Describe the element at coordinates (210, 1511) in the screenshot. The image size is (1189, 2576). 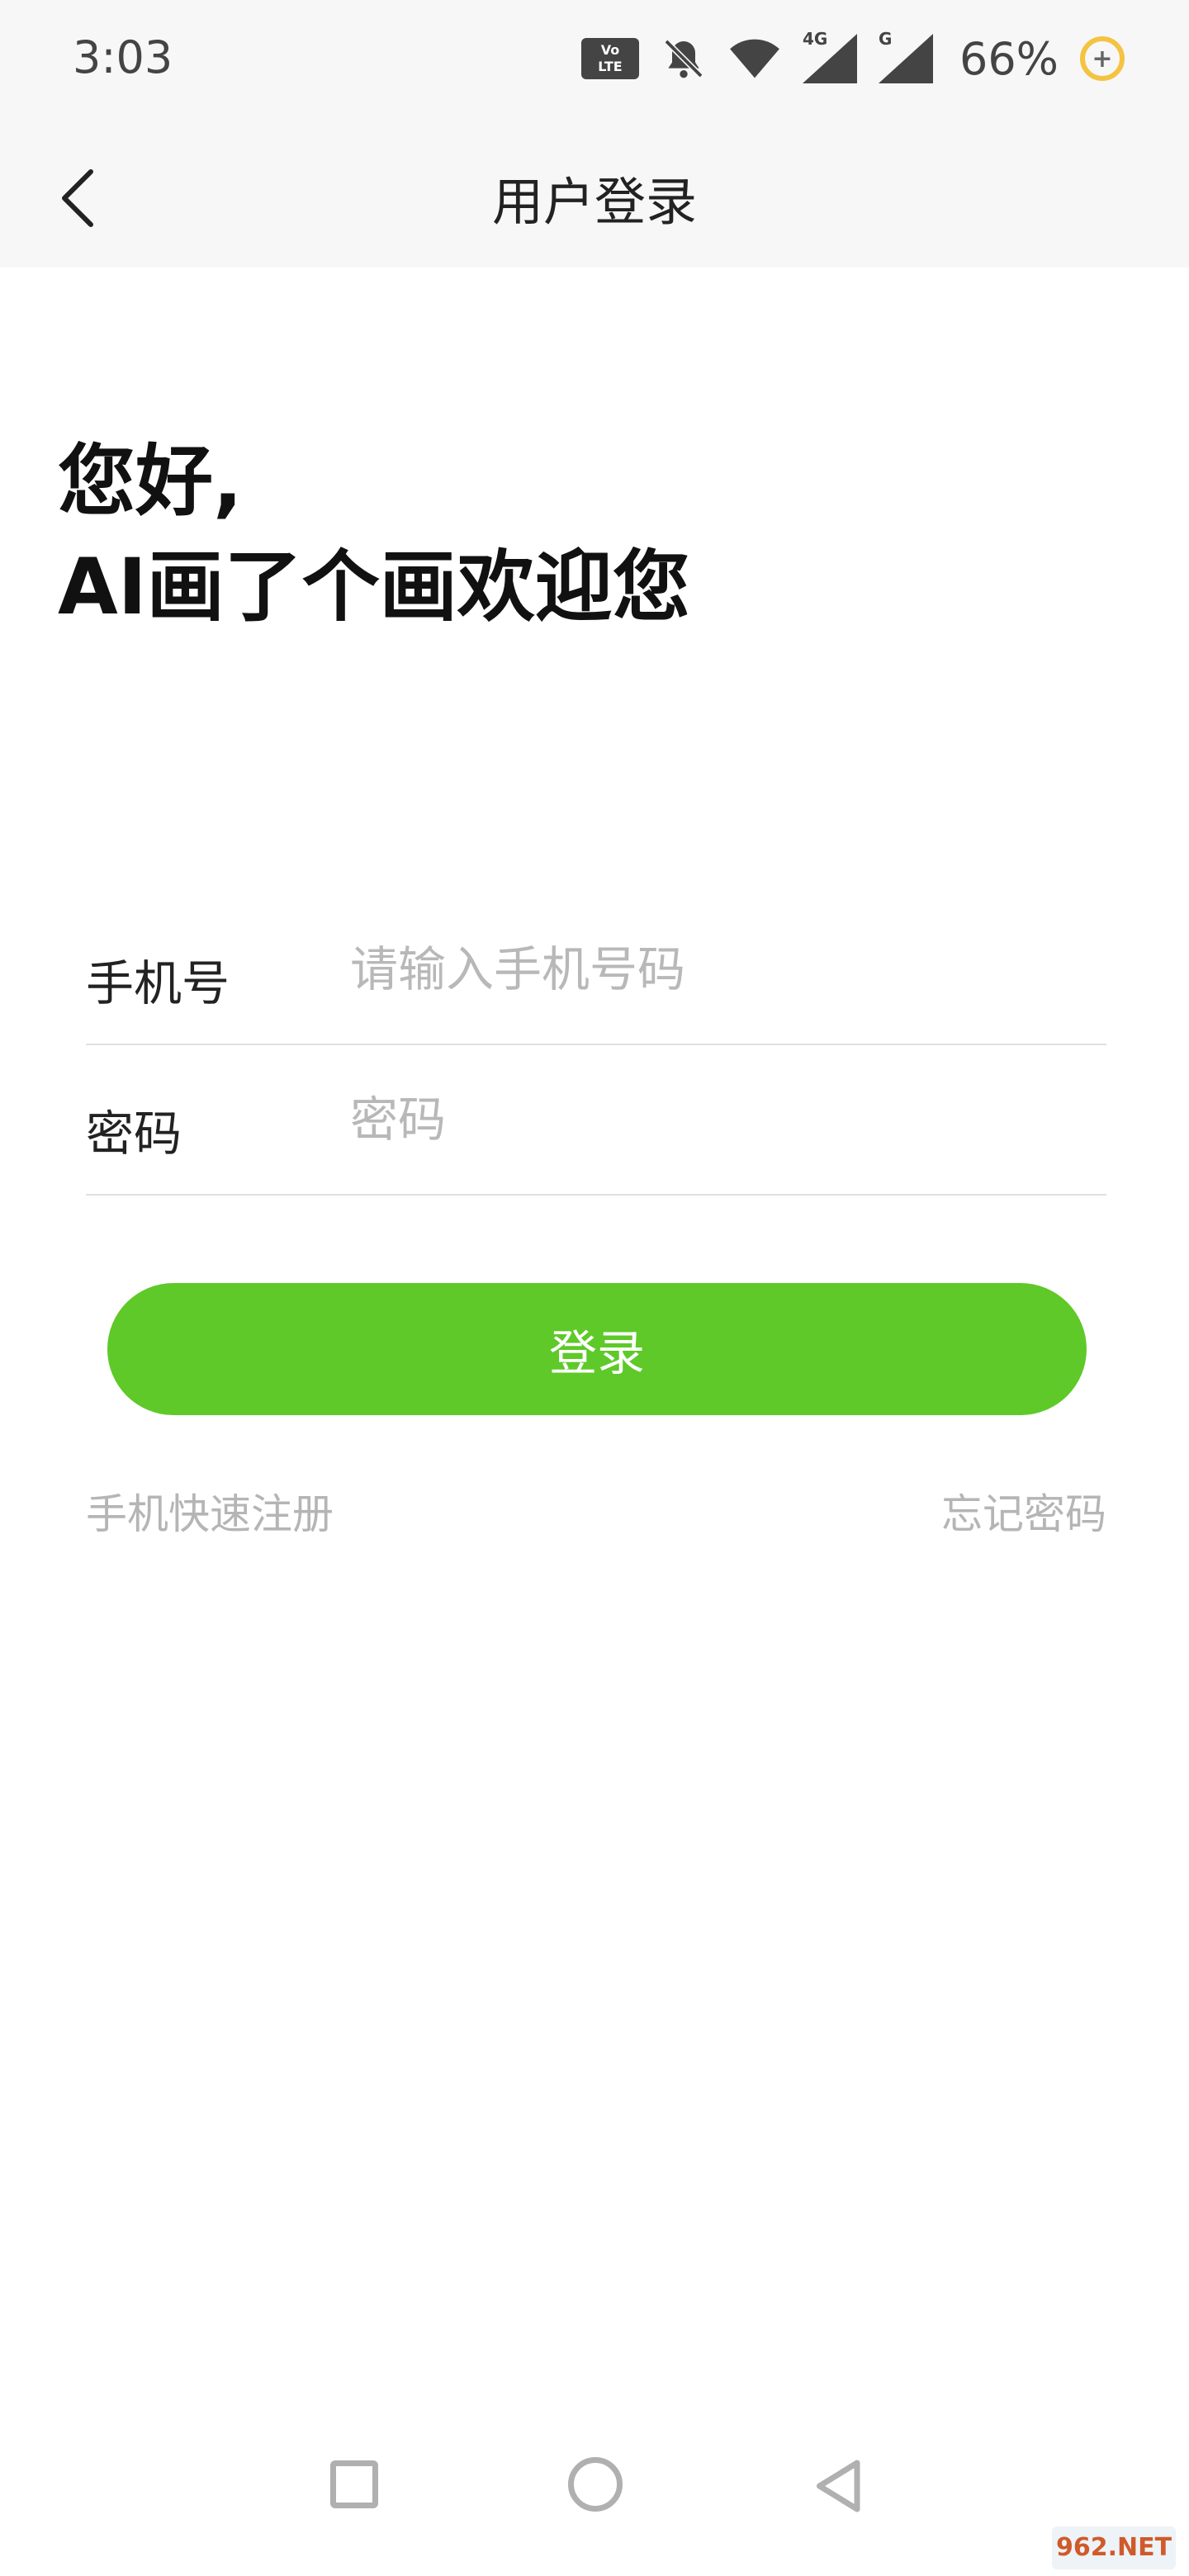
I see `register-link: 手机快速注册` at that location.